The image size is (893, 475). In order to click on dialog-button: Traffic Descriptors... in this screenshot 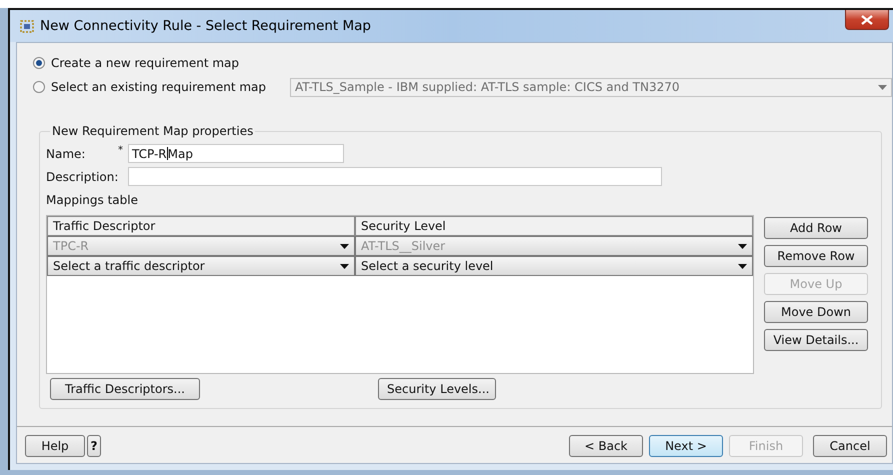, I will do `click(125, 389)`.